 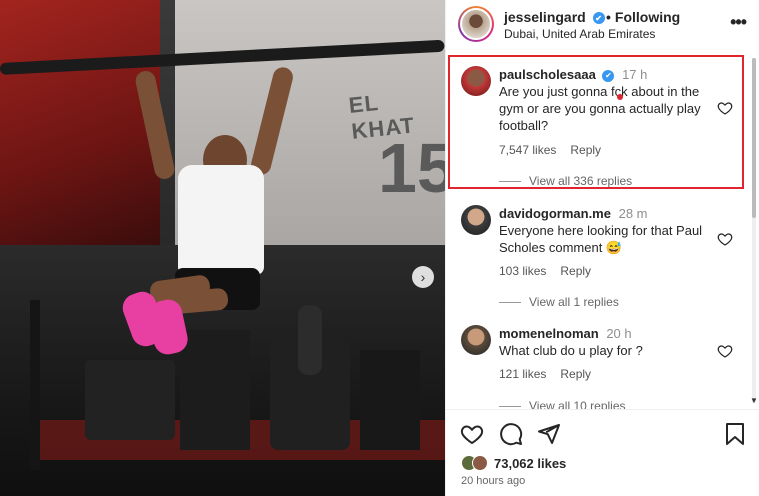 I want to click on author-username-text: jesselingard, so click(x=545, y=17).